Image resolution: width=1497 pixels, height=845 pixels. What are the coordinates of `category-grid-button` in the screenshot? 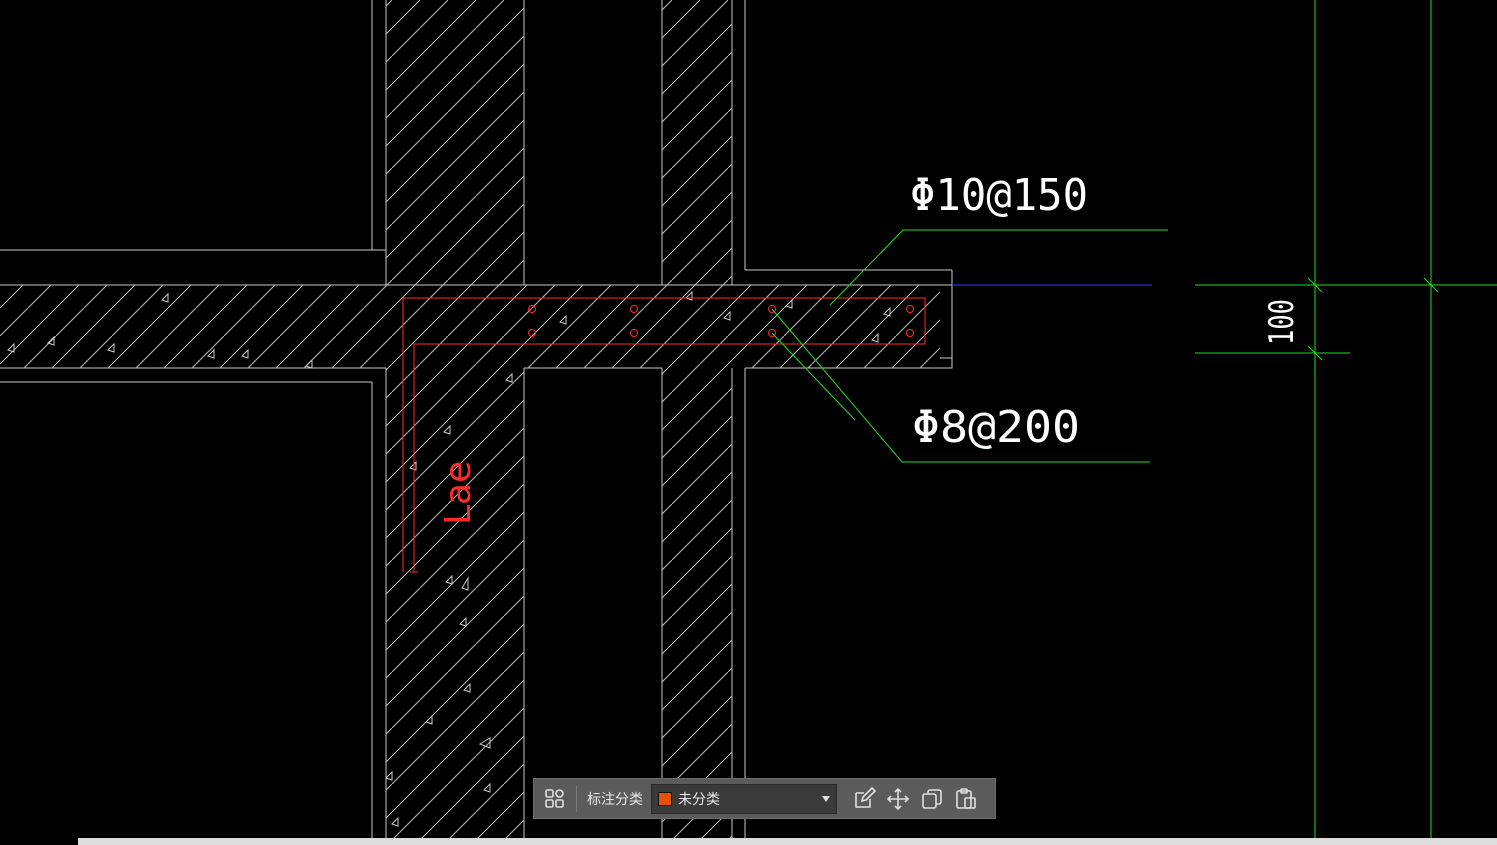 It's located at (555, 799).